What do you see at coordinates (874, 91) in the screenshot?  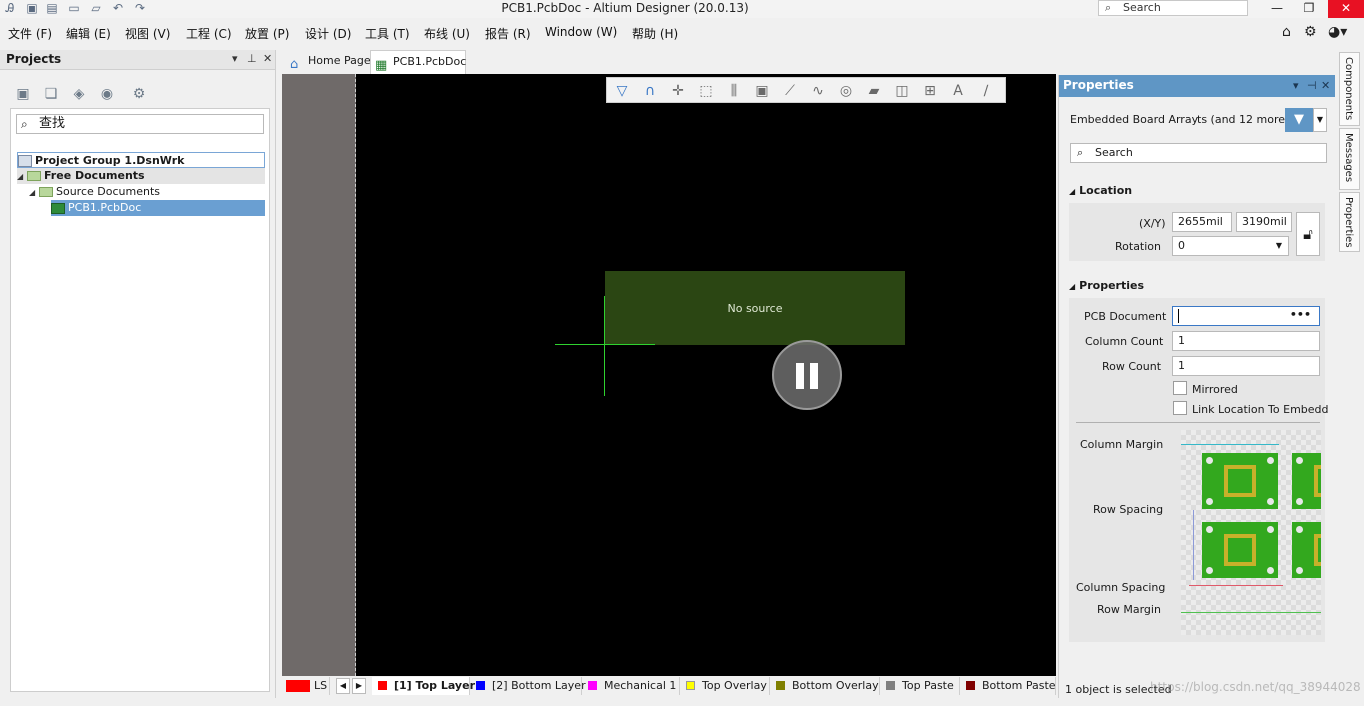 I see `fill-icon: ▰` at bounding box center [874, 91].